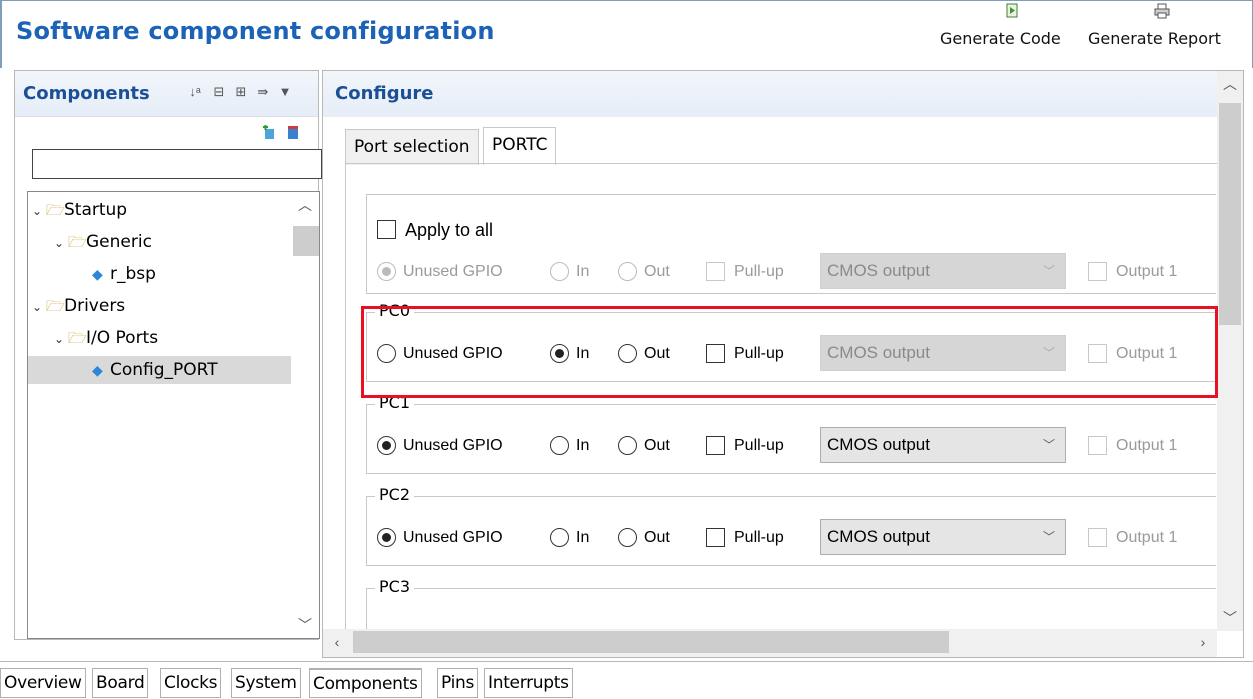 This screenshot has width=1253, height=699. What do you see at coordinates (1203, 642) in the screenshot?
I see `scroll-right-icon: ›` at bounding box center [1203, 642].